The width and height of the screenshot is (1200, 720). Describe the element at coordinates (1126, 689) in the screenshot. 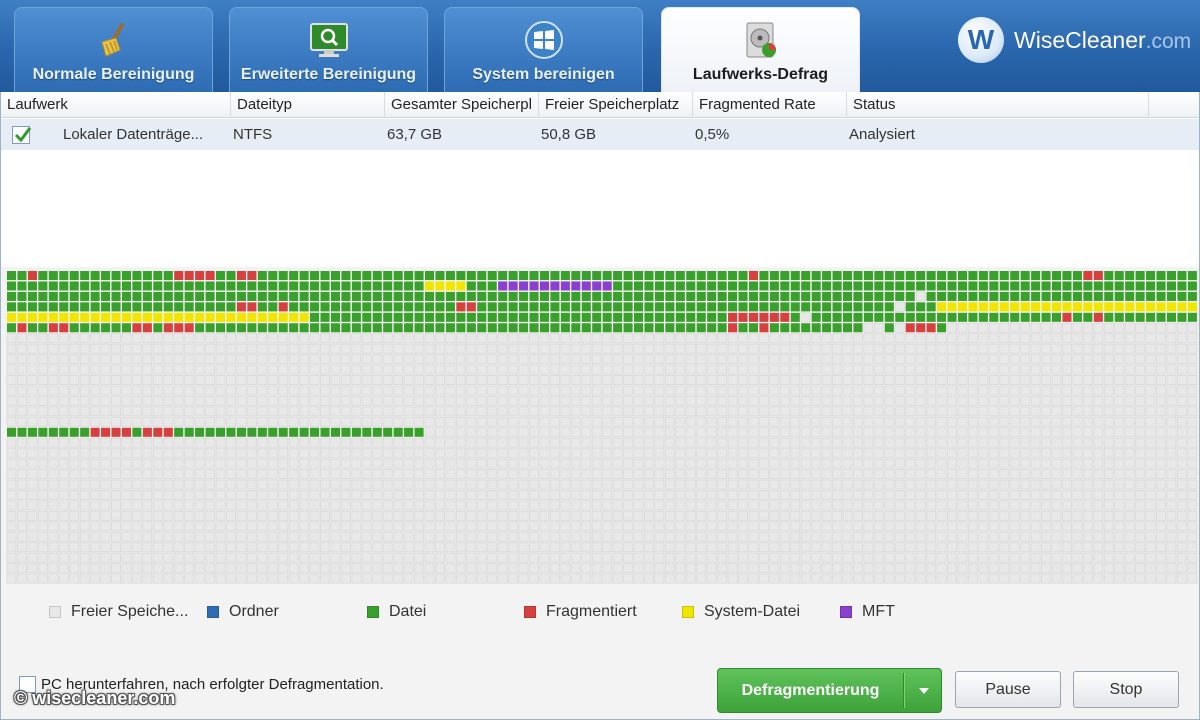

I see `stop-button: Stop` at that location.